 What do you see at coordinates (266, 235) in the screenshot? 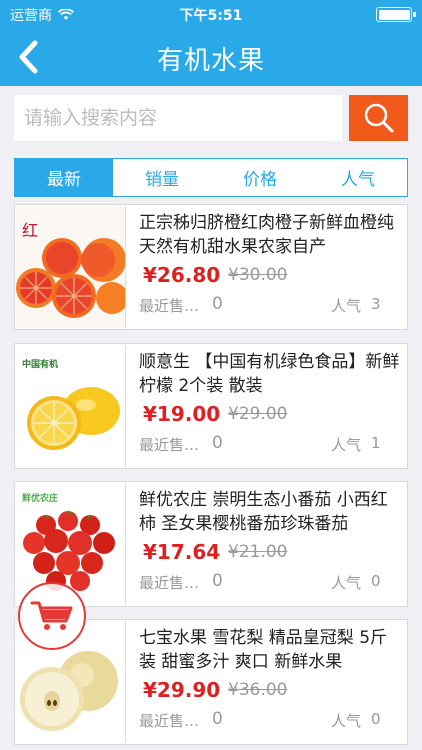
I see `product-title: 正宗秭归脐橙红肉橙子新鲜血橙纯天然有机甜水果农家自产` at bounding box center [266, 235].